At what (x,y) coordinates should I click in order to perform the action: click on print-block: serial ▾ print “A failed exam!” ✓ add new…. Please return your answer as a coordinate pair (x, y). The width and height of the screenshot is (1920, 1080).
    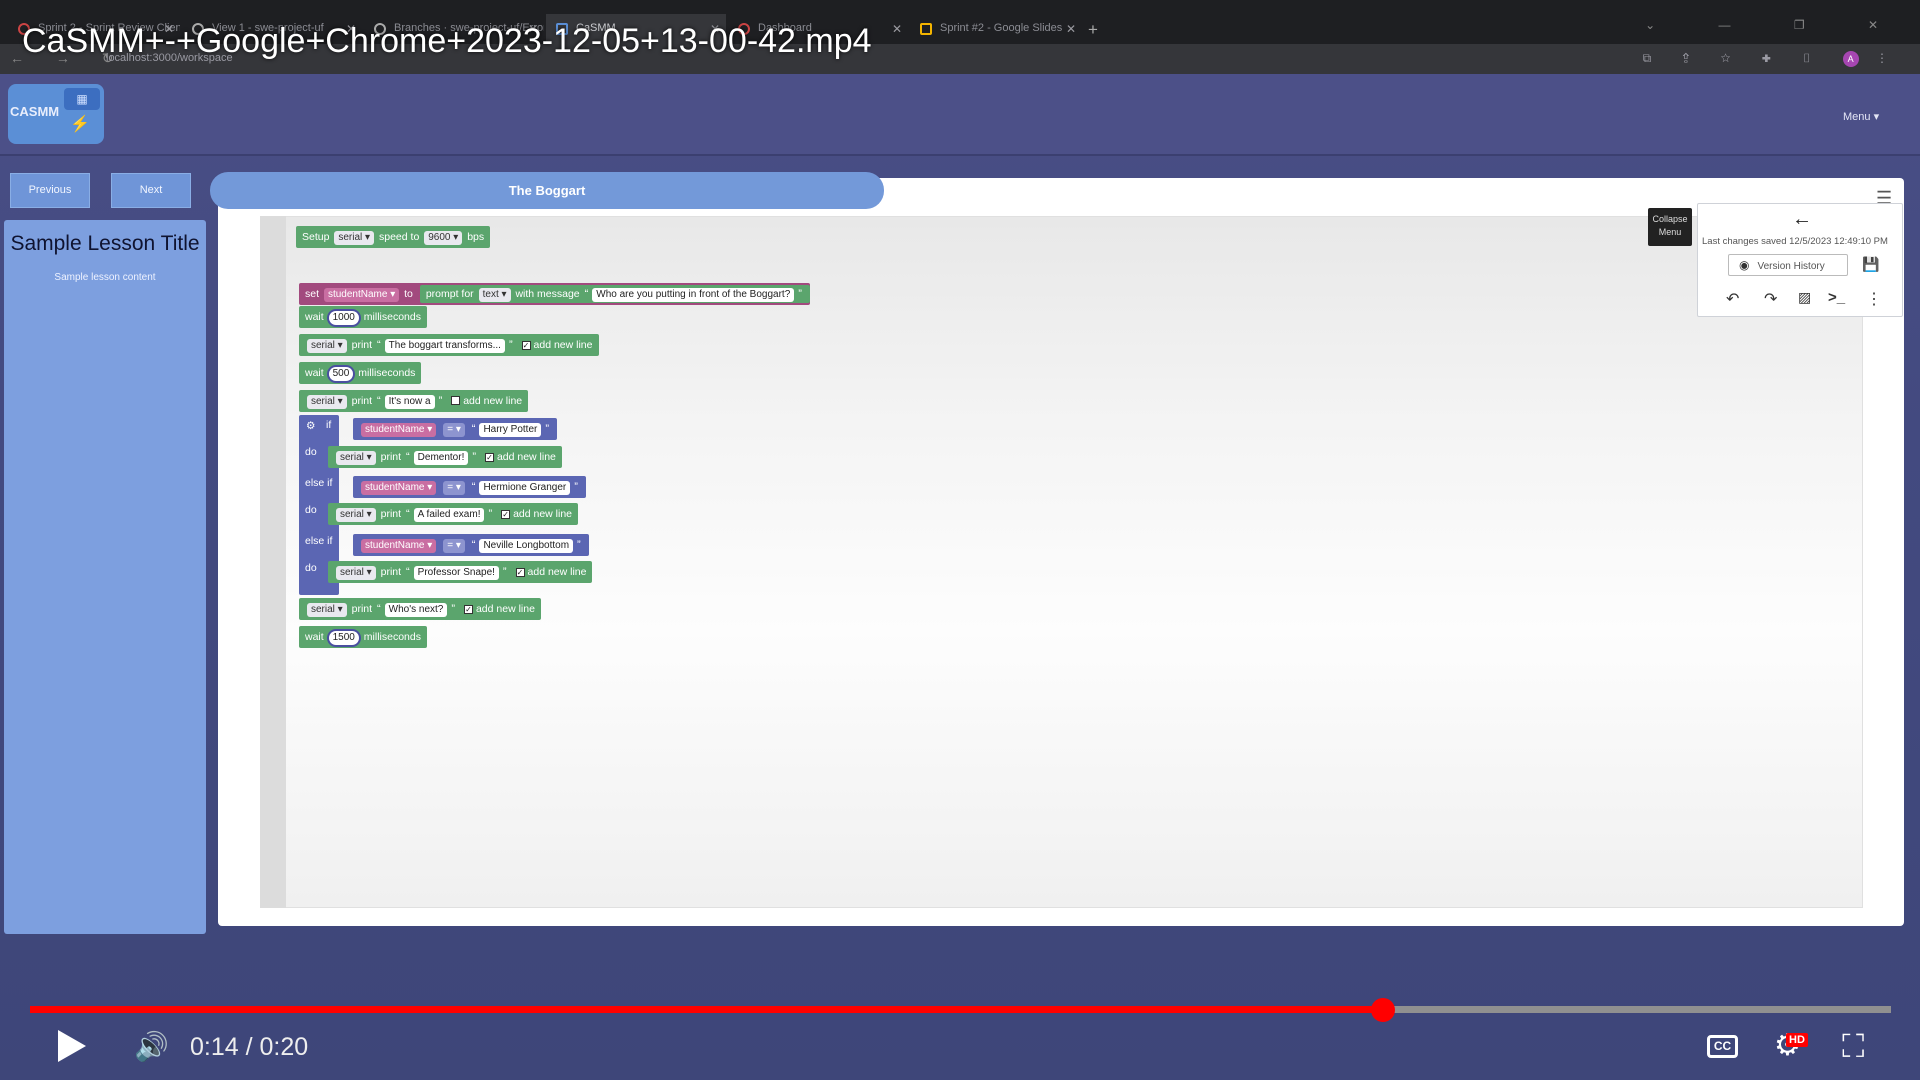
    Looking at the image, I should click on (453, 514).